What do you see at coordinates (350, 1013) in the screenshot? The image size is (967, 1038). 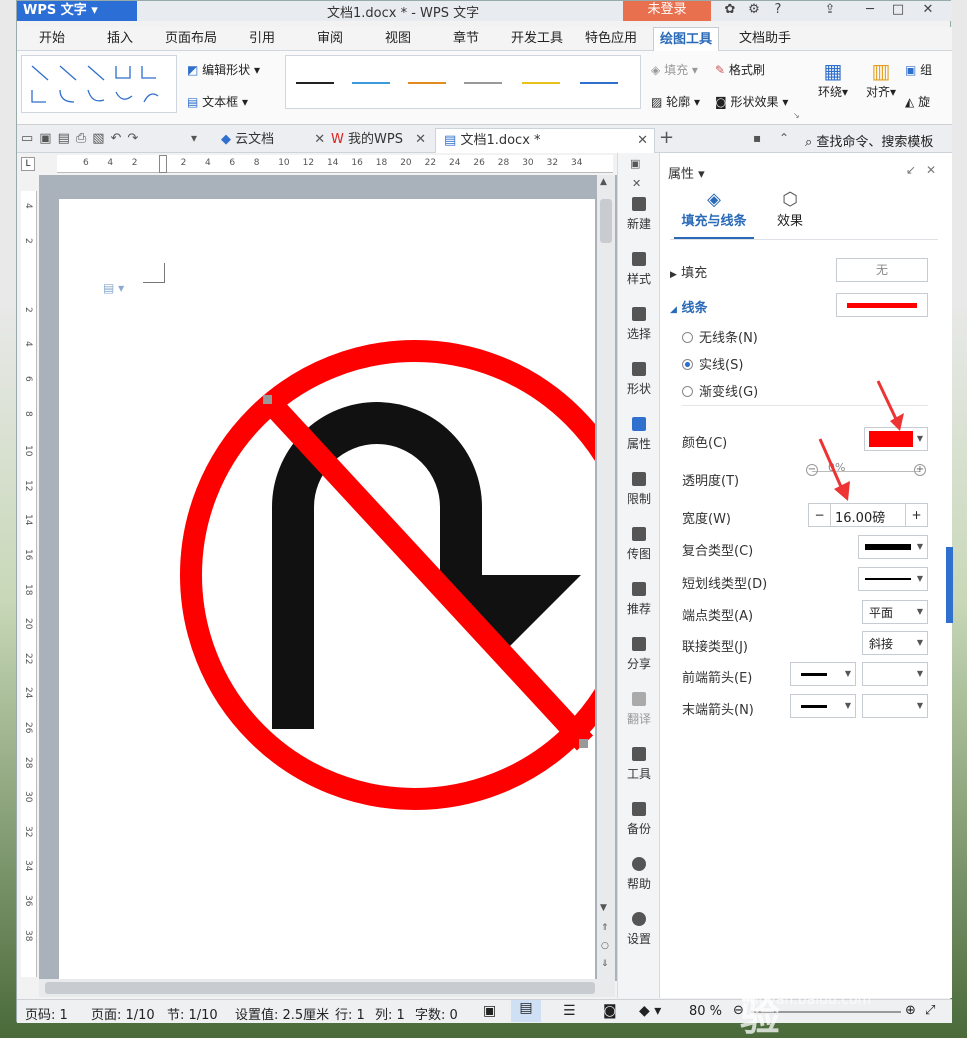 I see `status-row: 行: 1` at bounding box center [350, 1013].